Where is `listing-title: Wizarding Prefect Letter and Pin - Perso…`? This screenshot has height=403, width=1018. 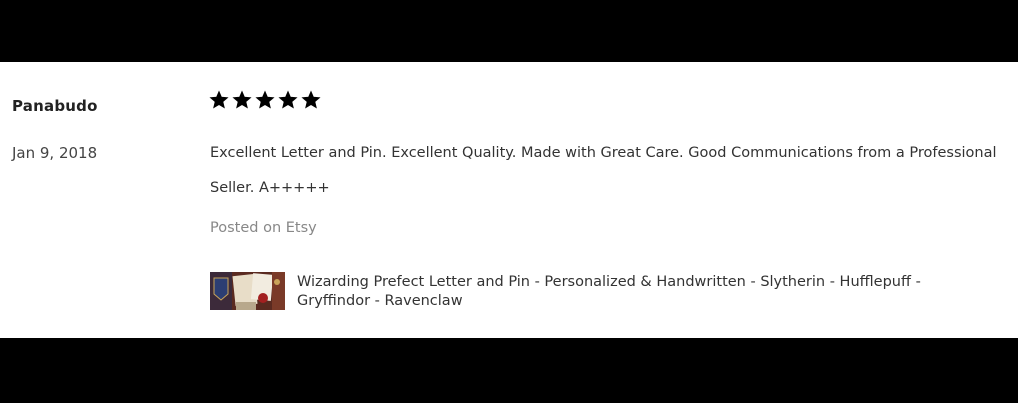 listing-title: Wizarding Prefect Letter and Pin - Perso… is located at coordinates (647, 292).